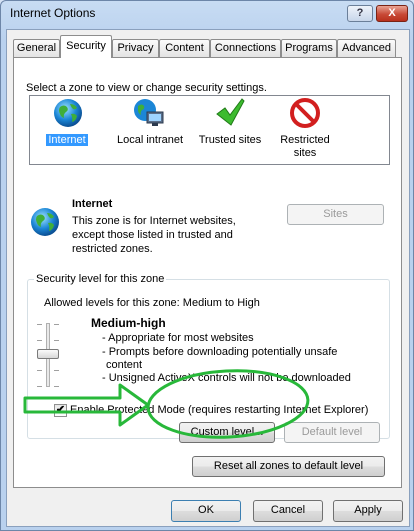  I want to click on green-arrow-annotation, so click(86, 405).